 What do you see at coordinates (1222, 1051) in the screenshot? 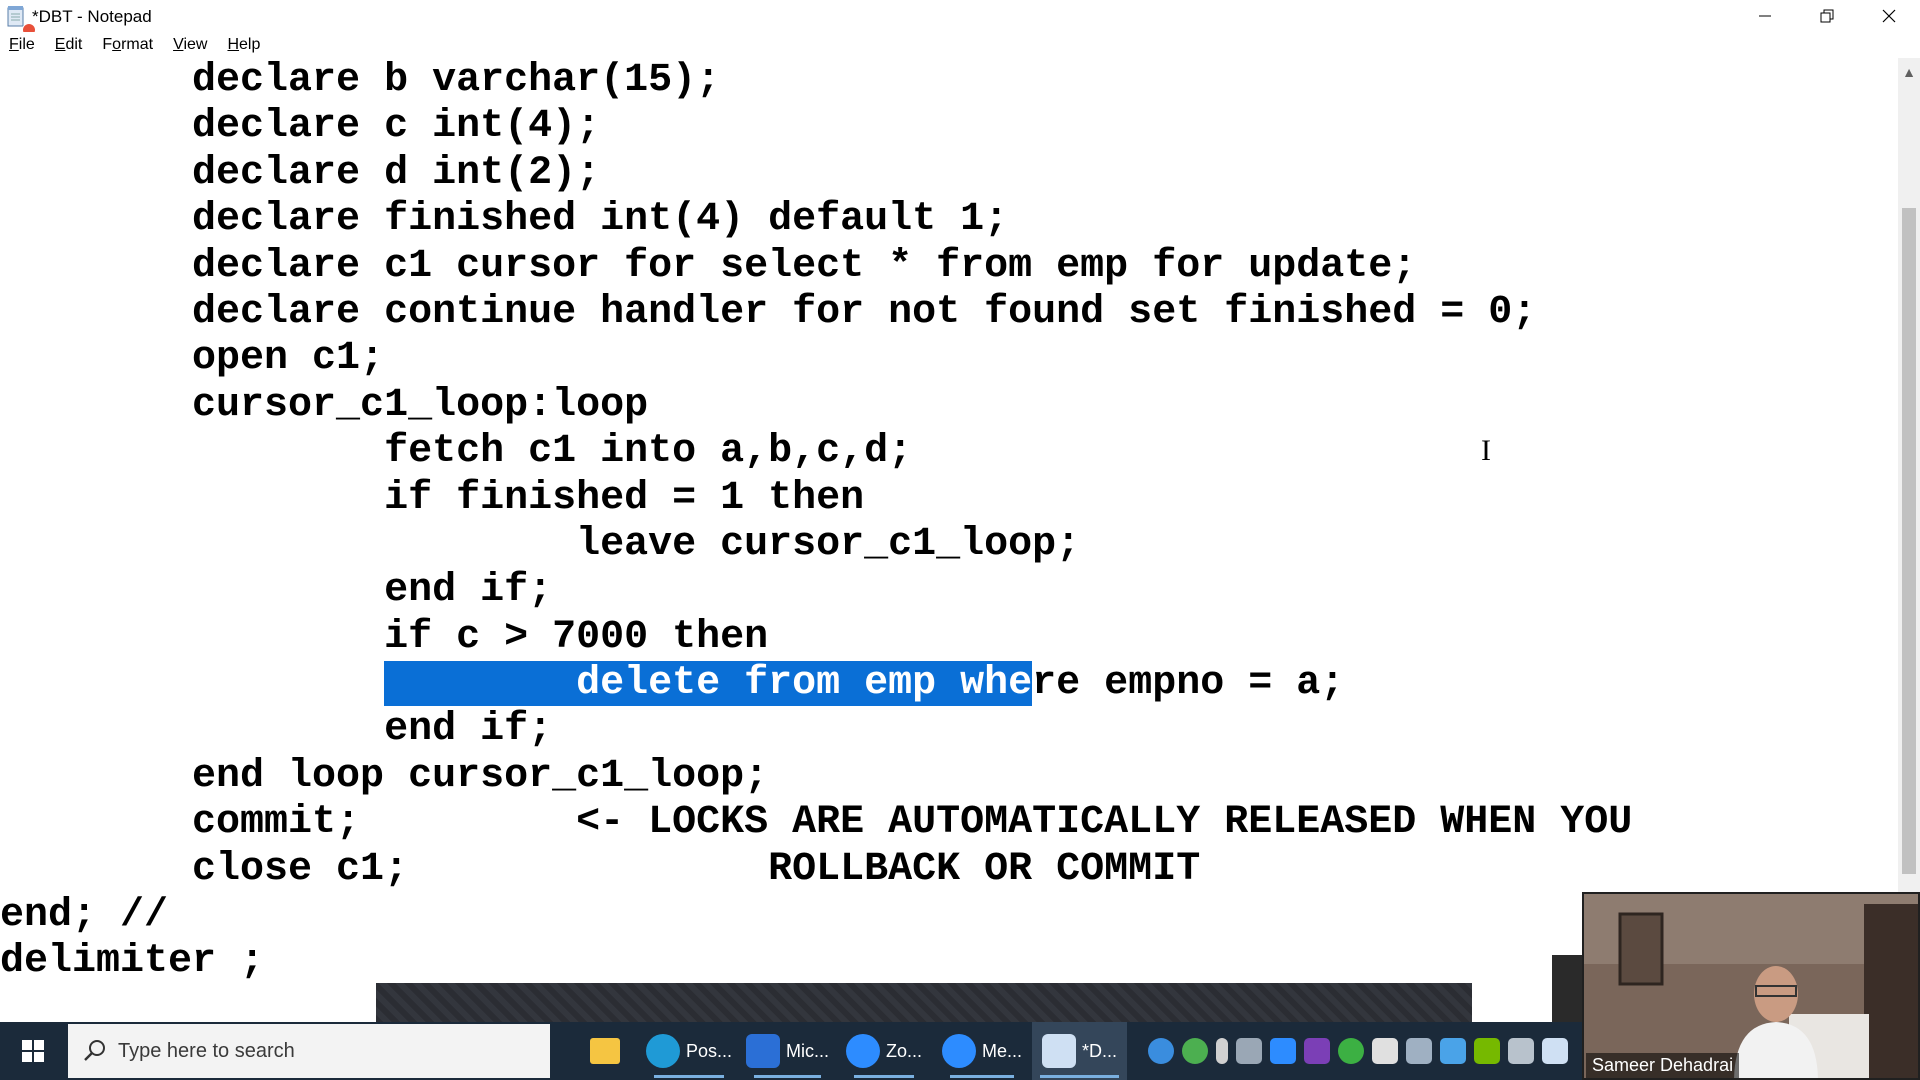
I see `microphone-icon` at bounding box center [1222, 1051].